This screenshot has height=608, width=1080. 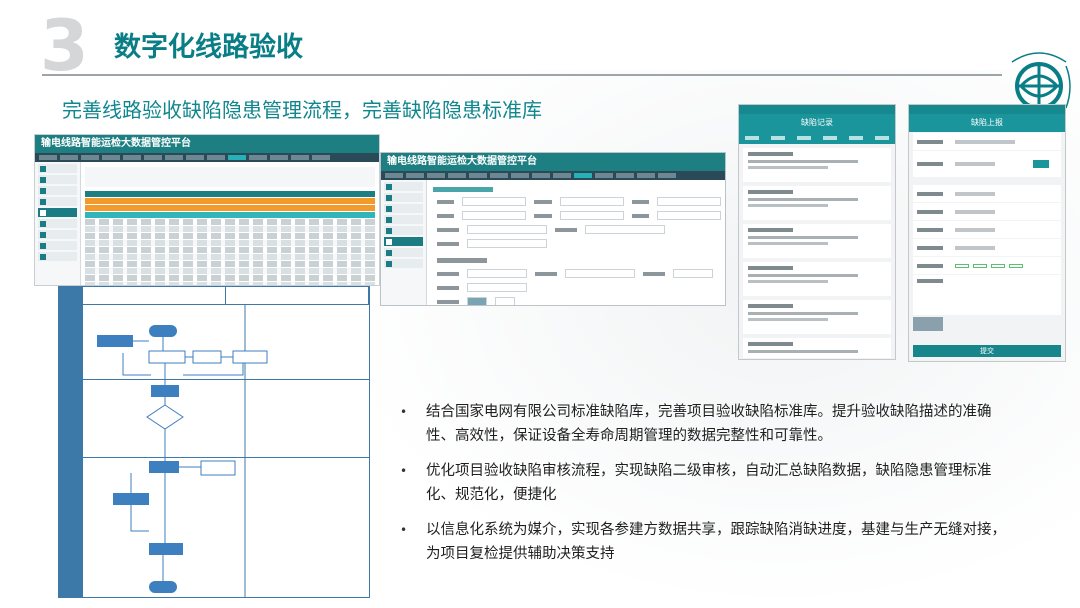 I want to click on submit-button-label: 提交, so click(x=987, y=351).